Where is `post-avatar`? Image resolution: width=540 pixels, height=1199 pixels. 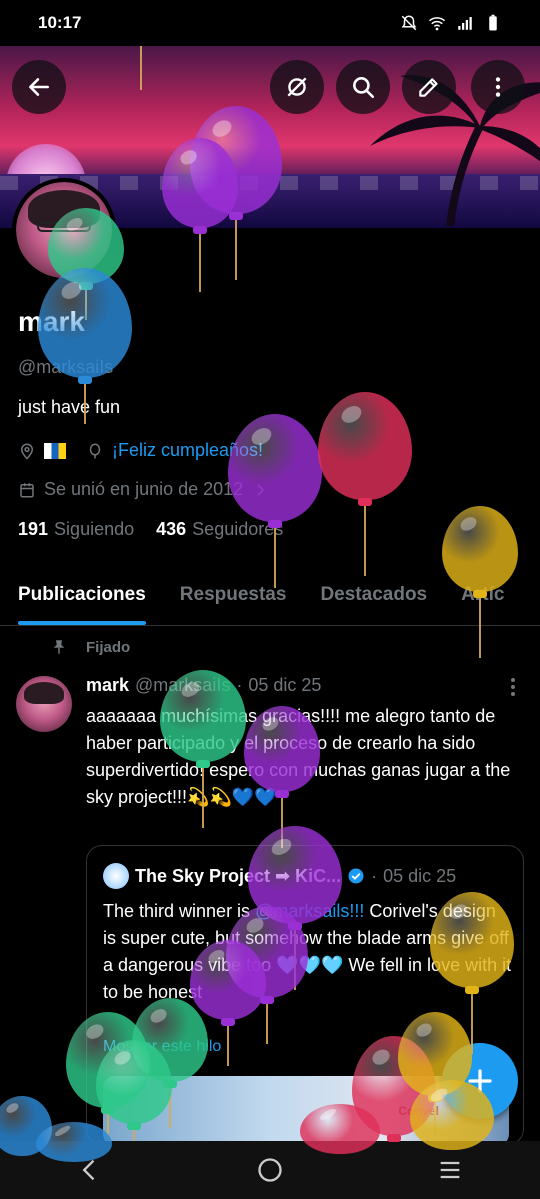 post-avatar is located at coordinates (44, 704).